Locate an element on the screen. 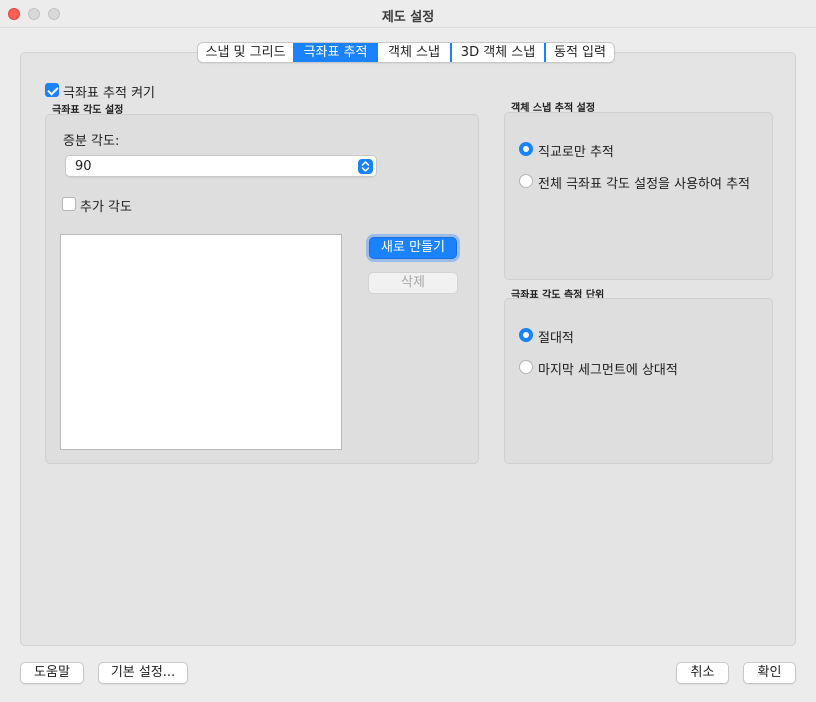 This screenshot has width=816, height=702. measure-relative-radio is located at coordinates (526, 367).